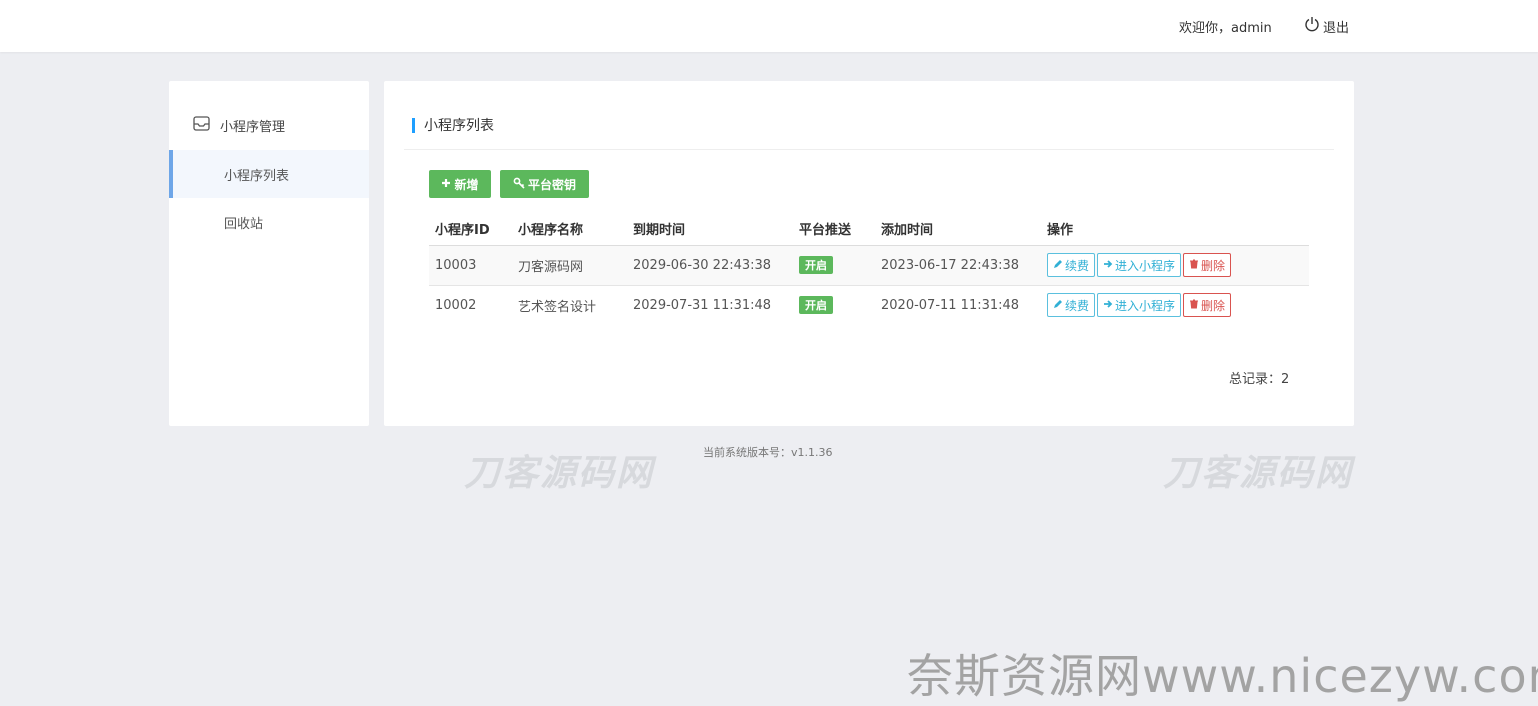  What do you see at coordinates (559, 473) in the screenshot?
I see `watermark-logo-left: 刀客源码网` at bounding box center [559, 473].